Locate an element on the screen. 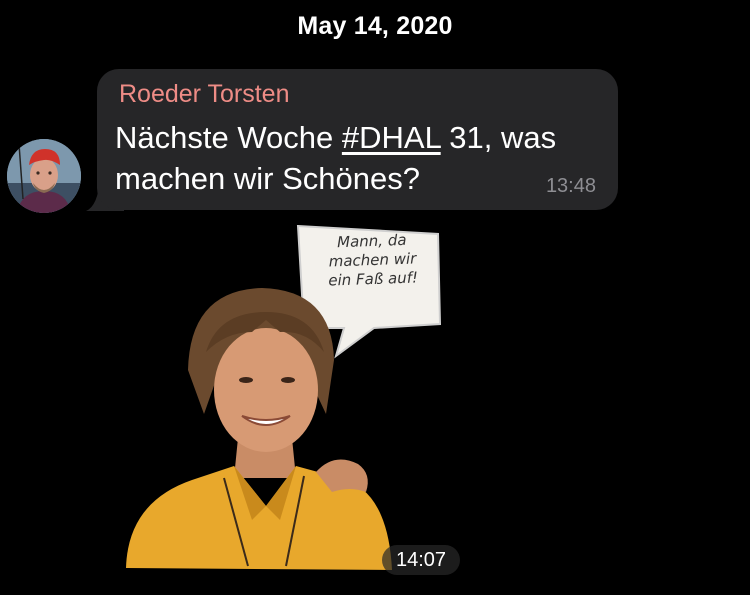 This screenshot has width=750, height=595. sender-avatar is located at coordinates (44, 176).